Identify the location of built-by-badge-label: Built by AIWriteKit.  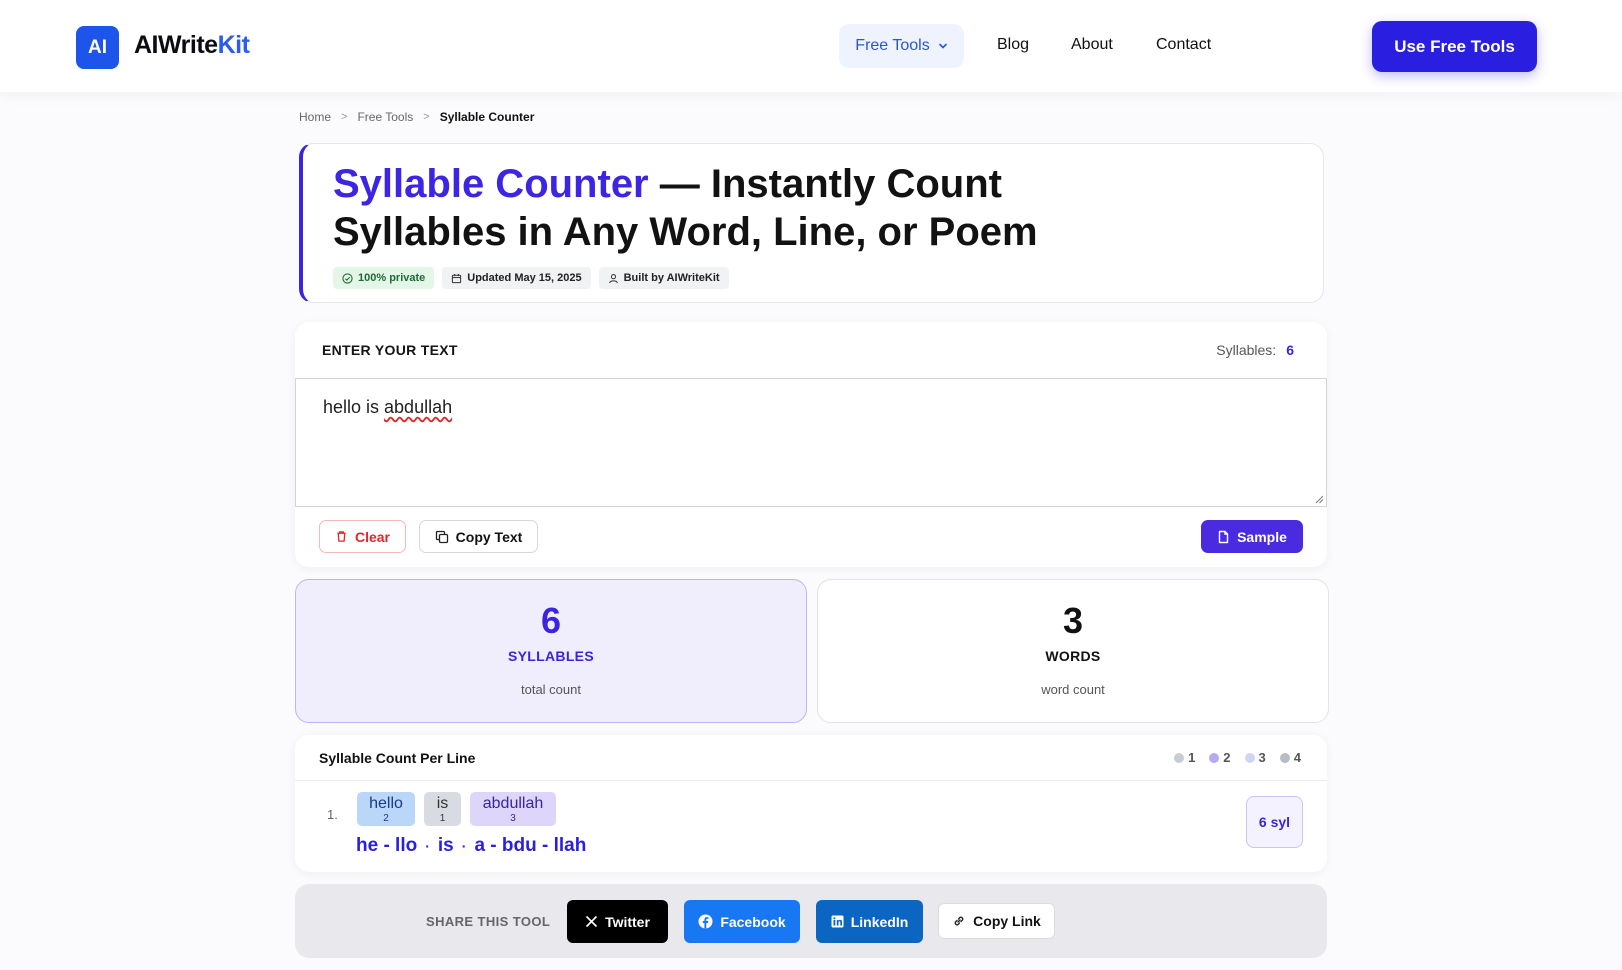
(671, 278).